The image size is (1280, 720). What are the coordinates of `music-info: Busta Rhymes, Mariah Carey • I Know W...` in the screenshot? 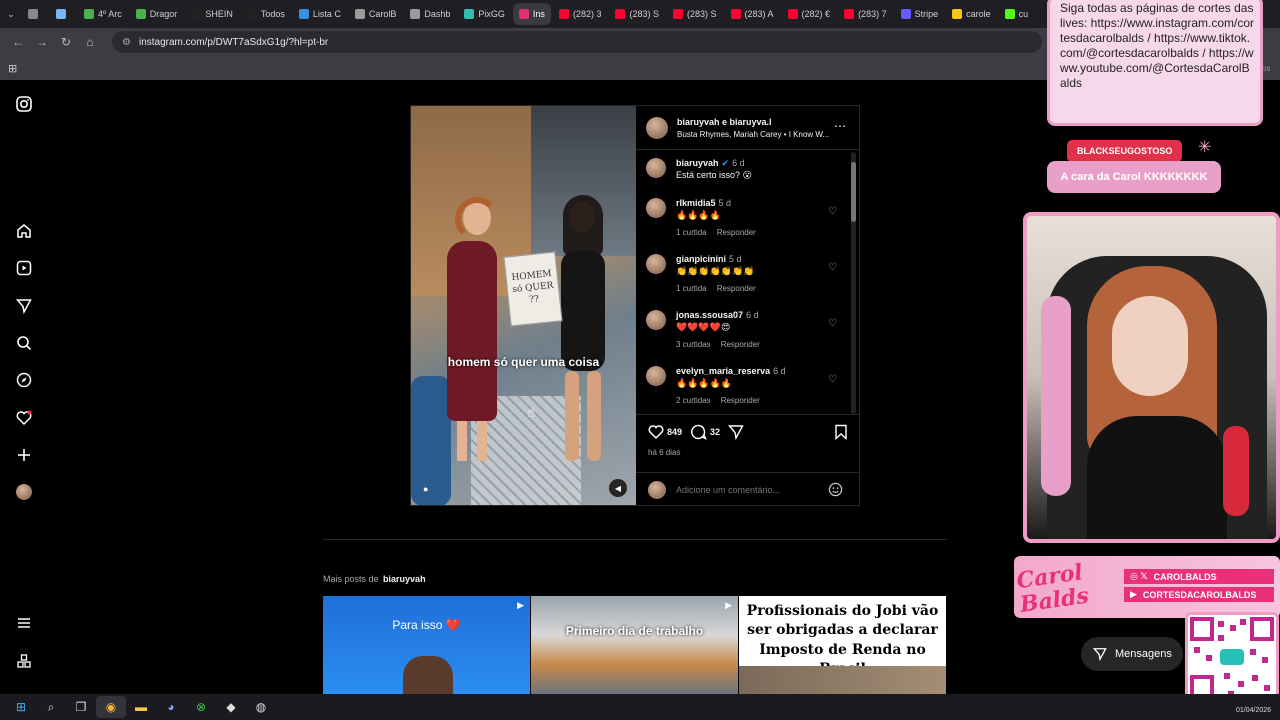 It's located at (753, 134).